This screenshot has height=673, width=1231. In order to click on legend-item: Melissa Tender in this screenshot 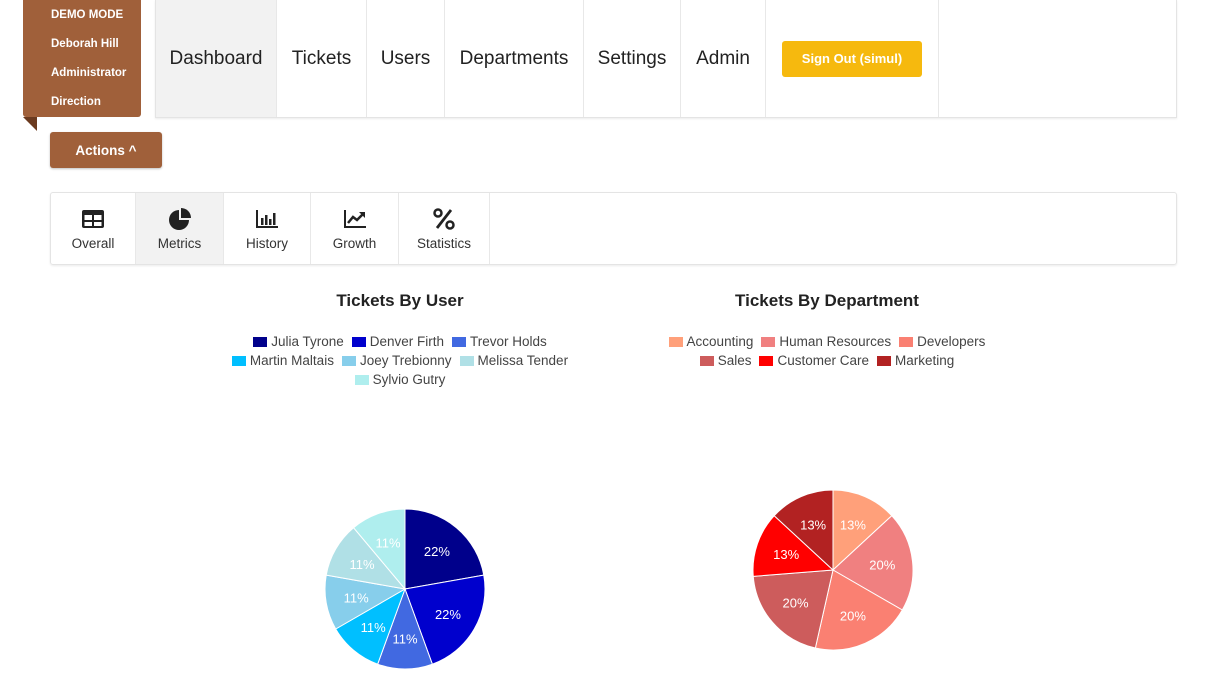, I will do `click(514, 360)`.